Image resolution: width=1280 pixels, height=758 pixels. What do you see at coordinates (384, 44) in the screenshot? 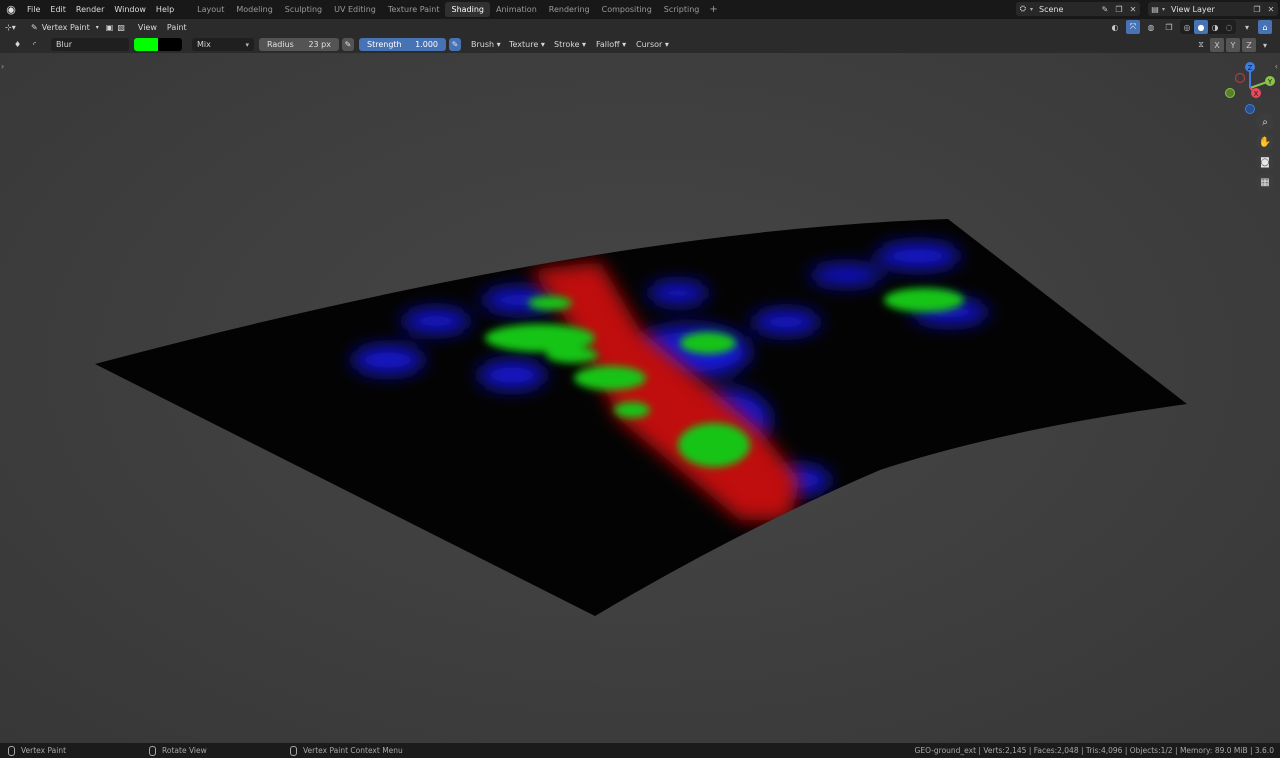
I see `strength-label: Strength` at bounding box center [384, 44].